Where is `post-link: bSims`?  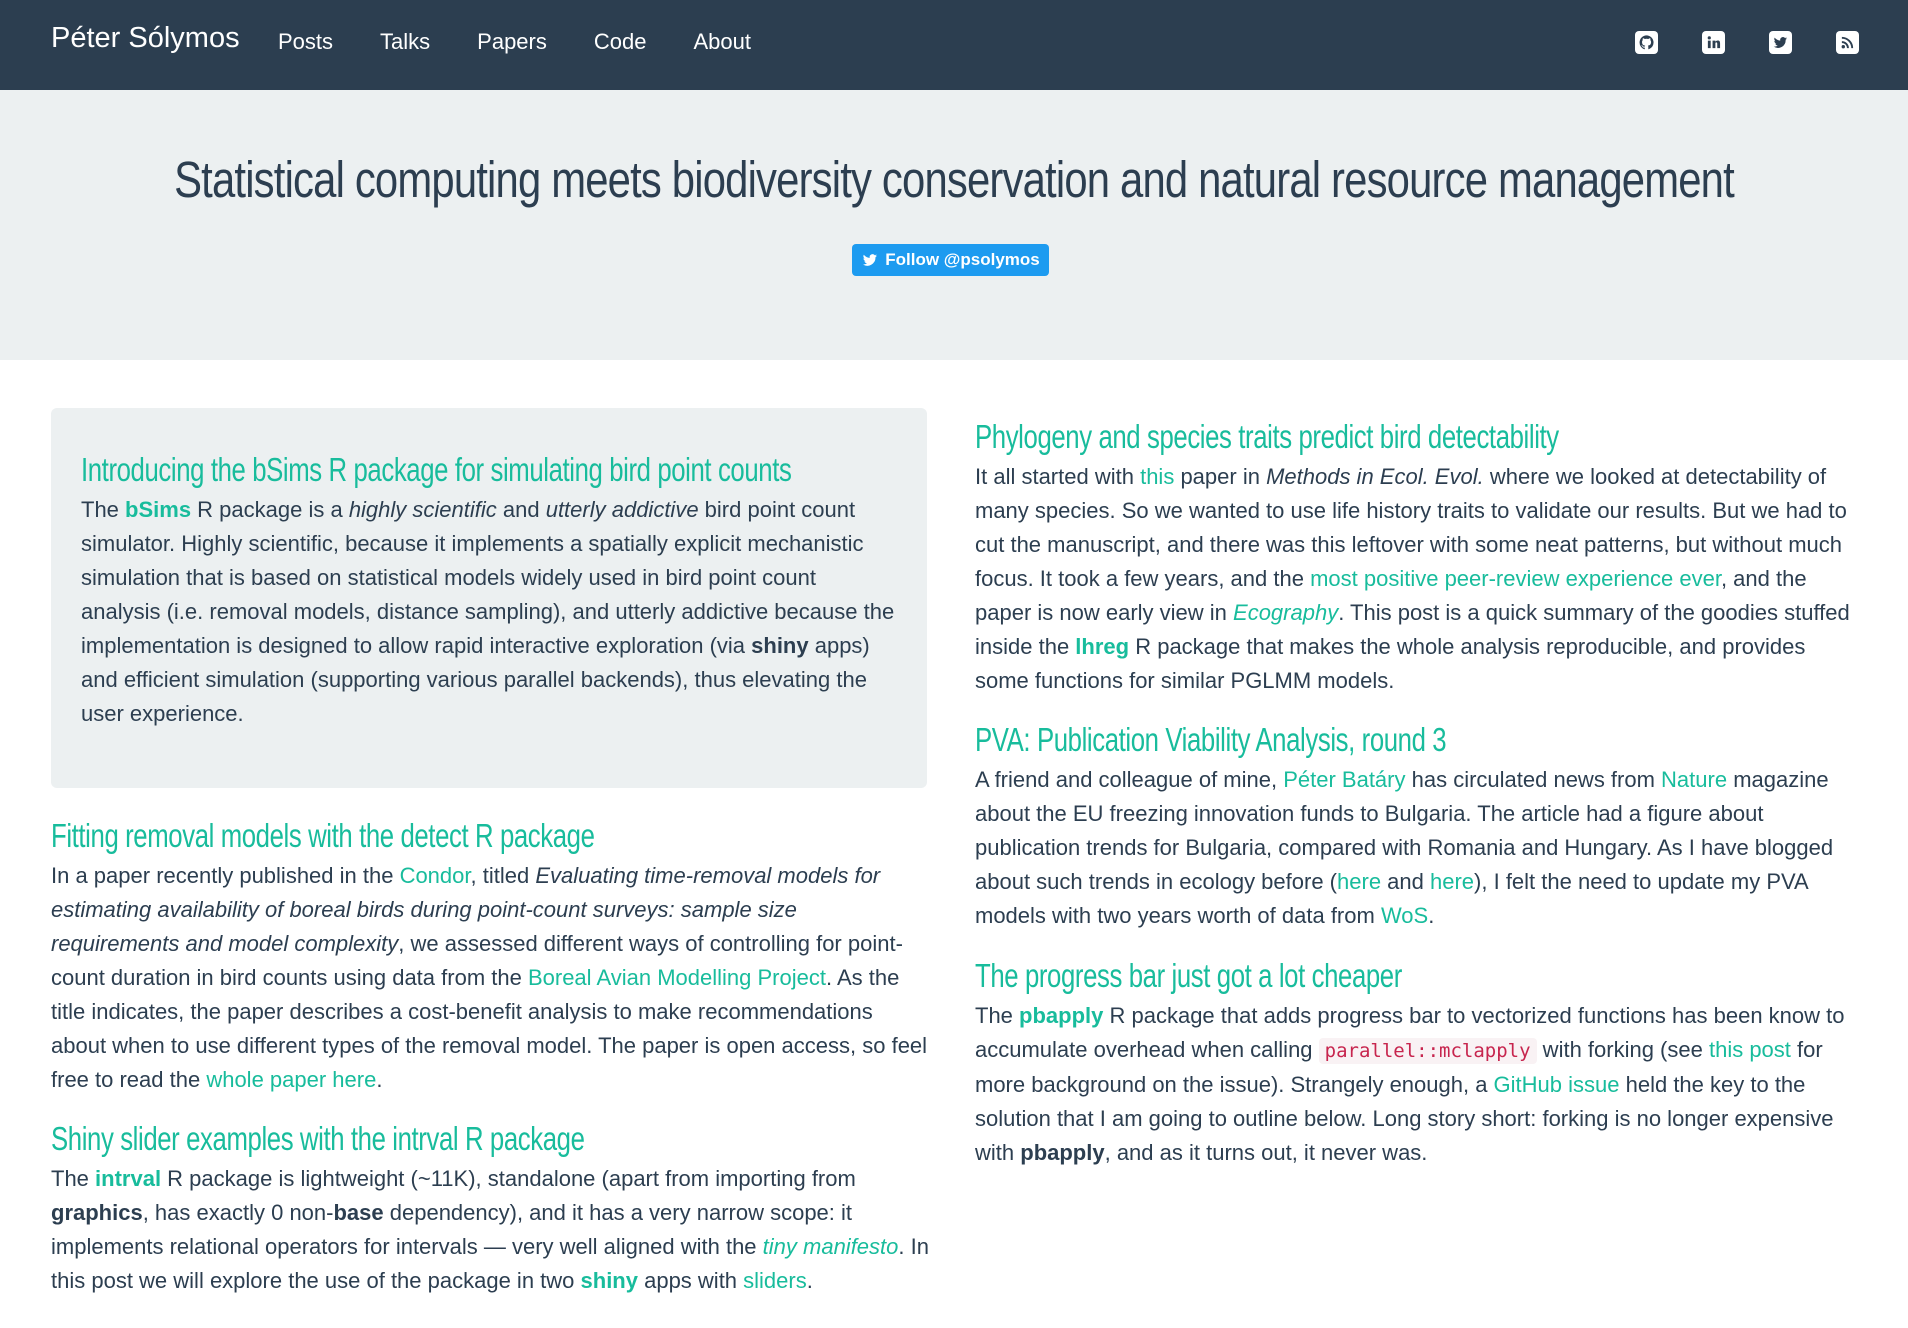
post-link: bSims is located at coordinates (158, 509).